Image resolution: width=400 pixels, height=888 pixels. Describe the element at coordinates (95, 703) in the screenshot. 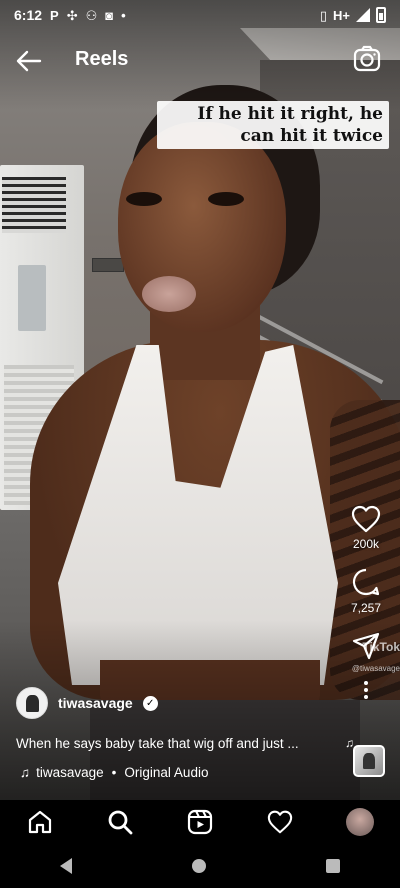

I see `author-name: tiwasavage` at that location.